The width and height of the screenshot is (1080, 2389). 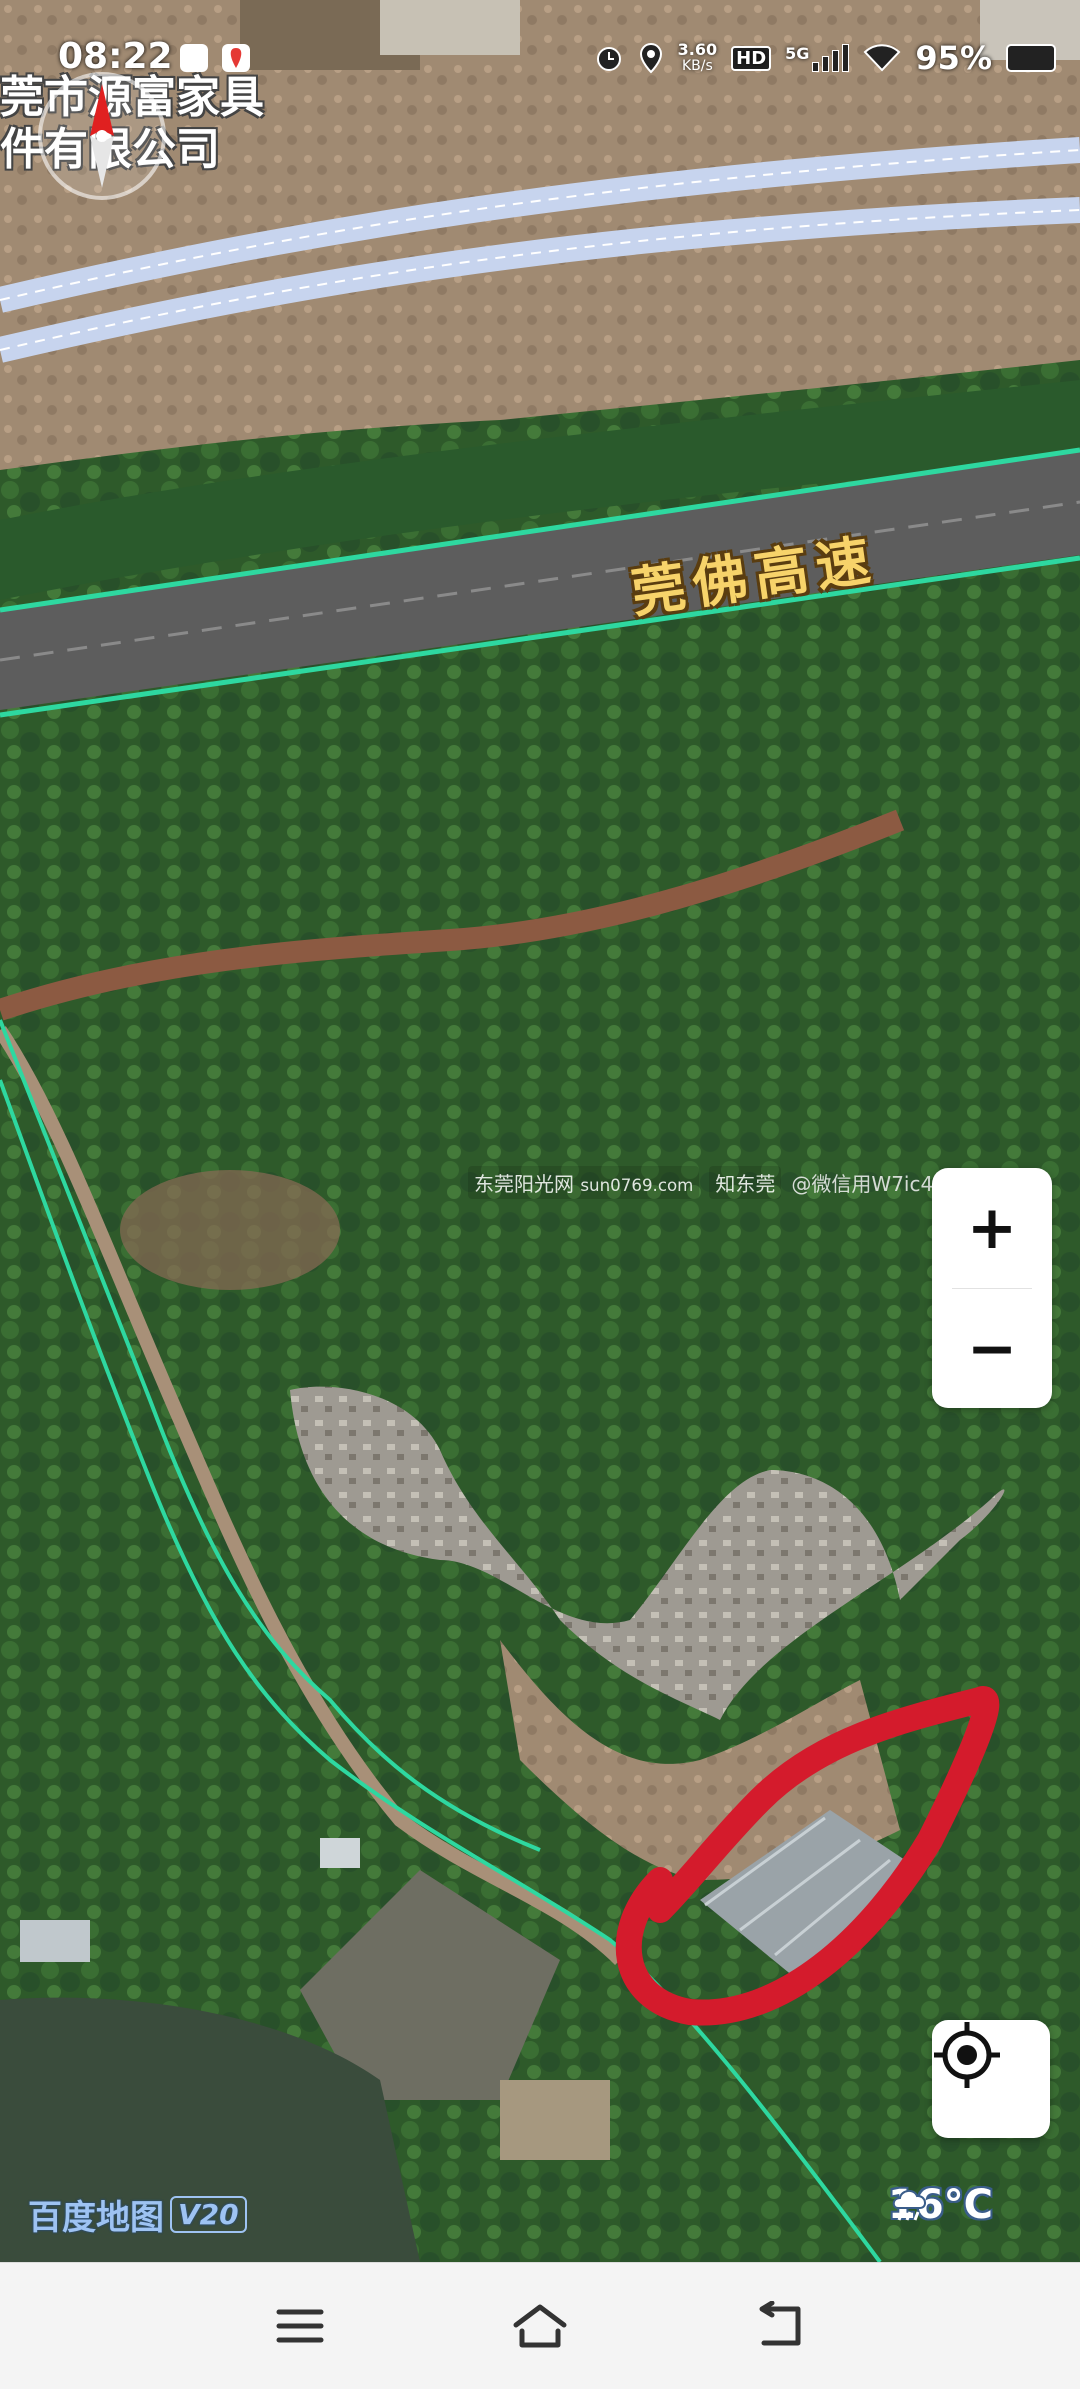 I want to click on watermark: 东莞阳光网 sun0769.com 知东莞 @微信用W7ic4, so click(x=700, y=1182).